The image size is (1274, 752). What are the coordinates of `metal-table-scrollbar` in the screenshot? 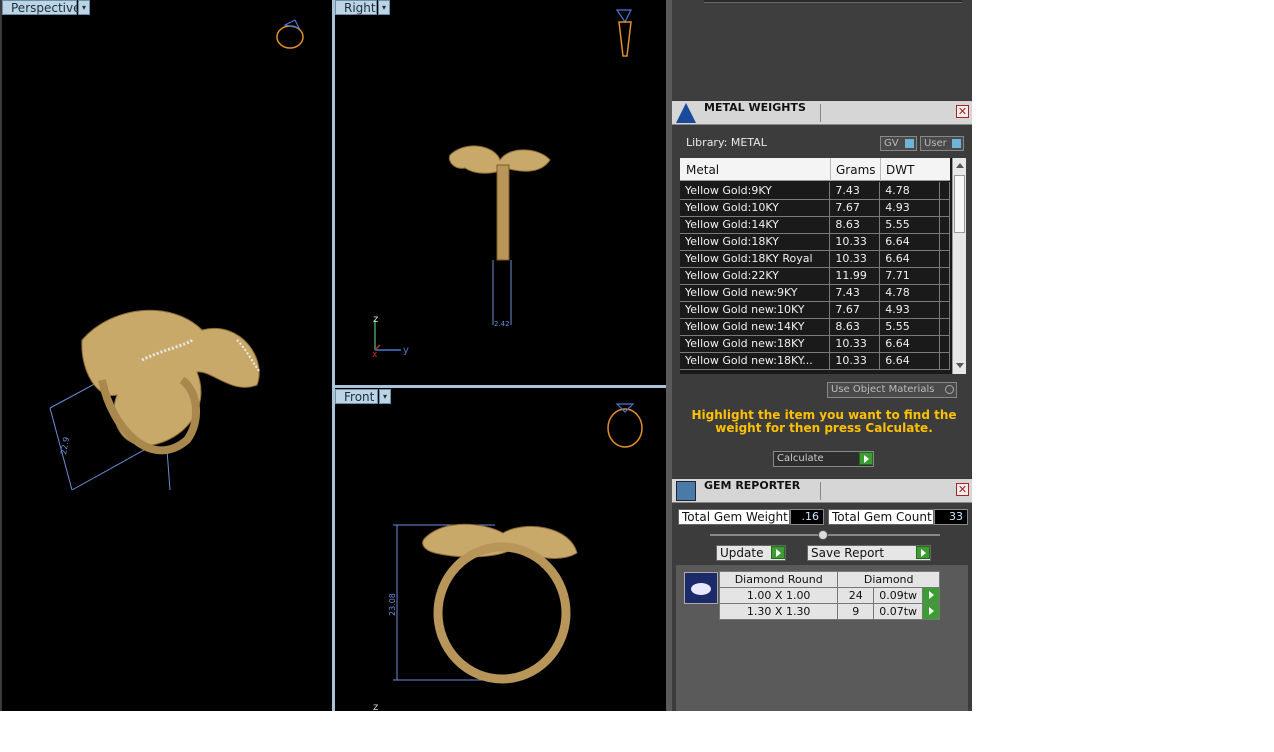 It's located at (959, 266).